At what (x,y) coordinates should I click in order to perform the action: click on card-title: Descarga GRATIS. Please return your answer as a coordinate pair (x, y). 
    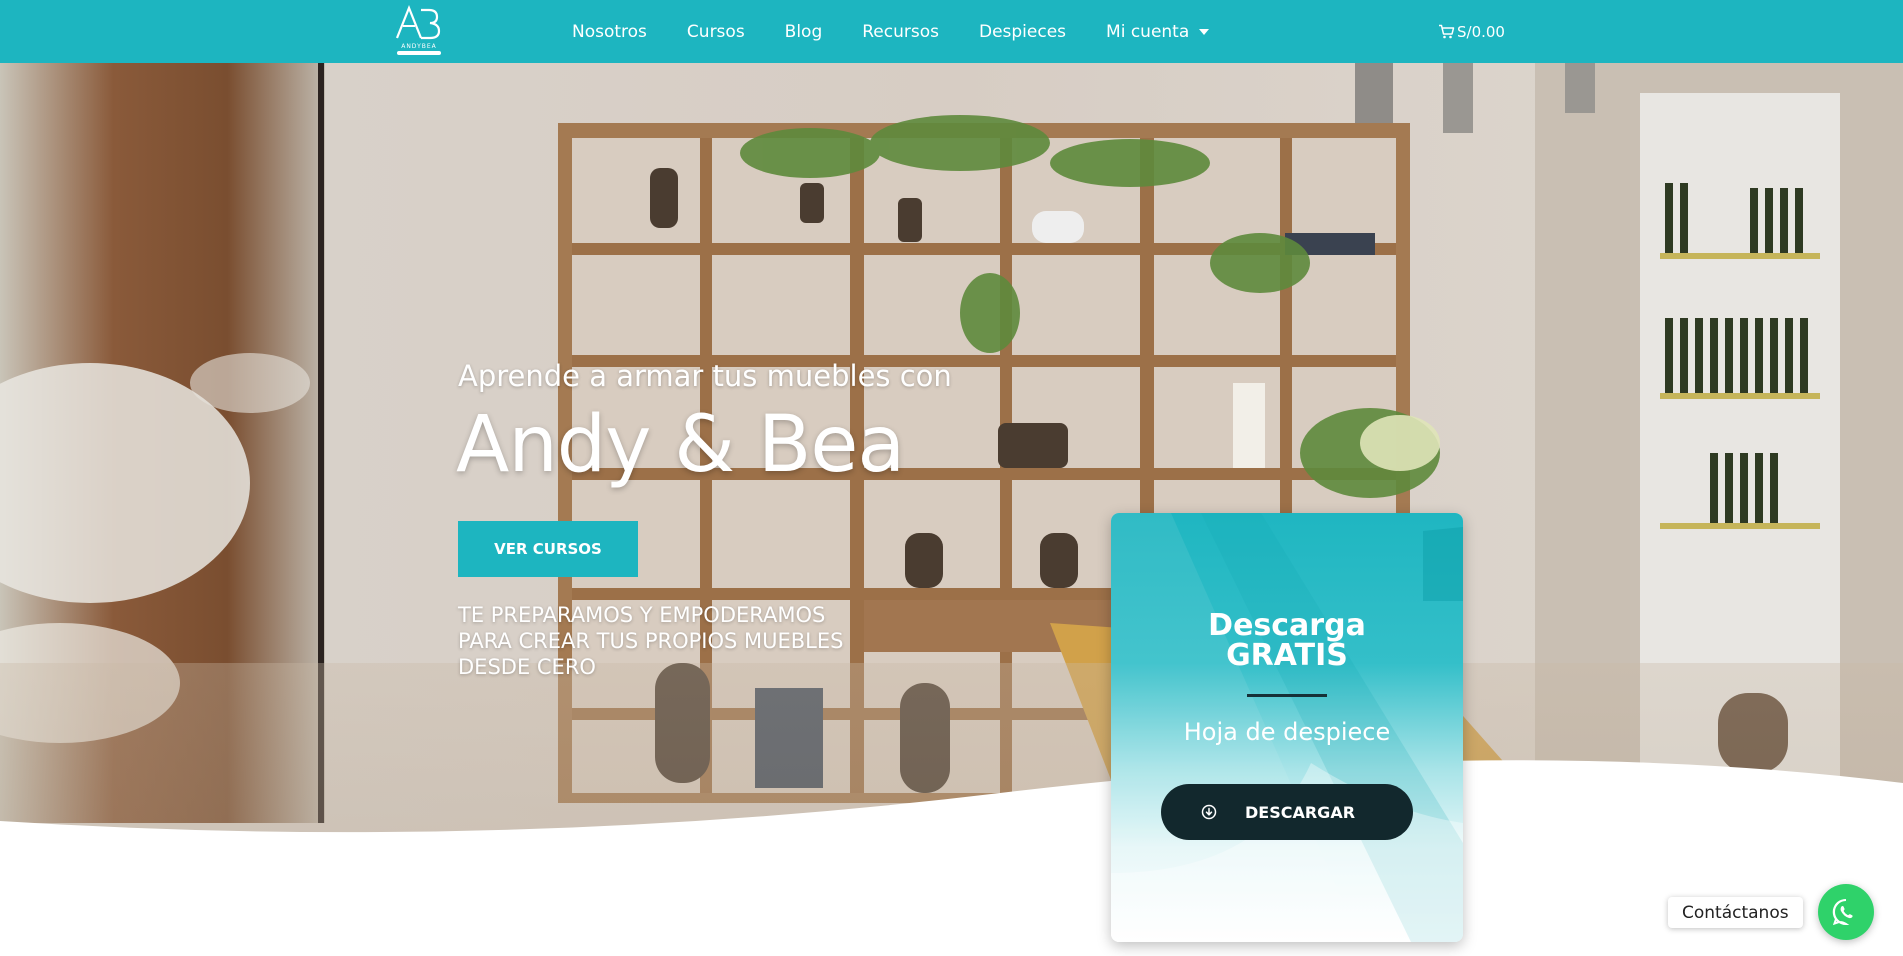
    Looking at the image, I should click on (1287, 641).